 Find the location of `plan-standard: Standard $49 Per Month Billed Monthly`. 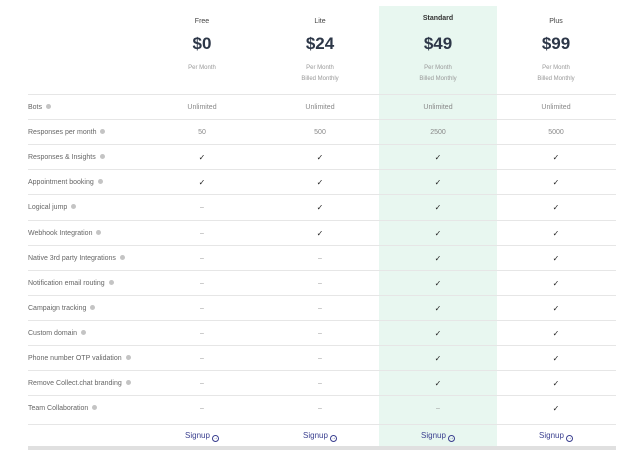

plan-standard: Standard $49 Per Month Billed Monthly is located at coordinates (438, 50).